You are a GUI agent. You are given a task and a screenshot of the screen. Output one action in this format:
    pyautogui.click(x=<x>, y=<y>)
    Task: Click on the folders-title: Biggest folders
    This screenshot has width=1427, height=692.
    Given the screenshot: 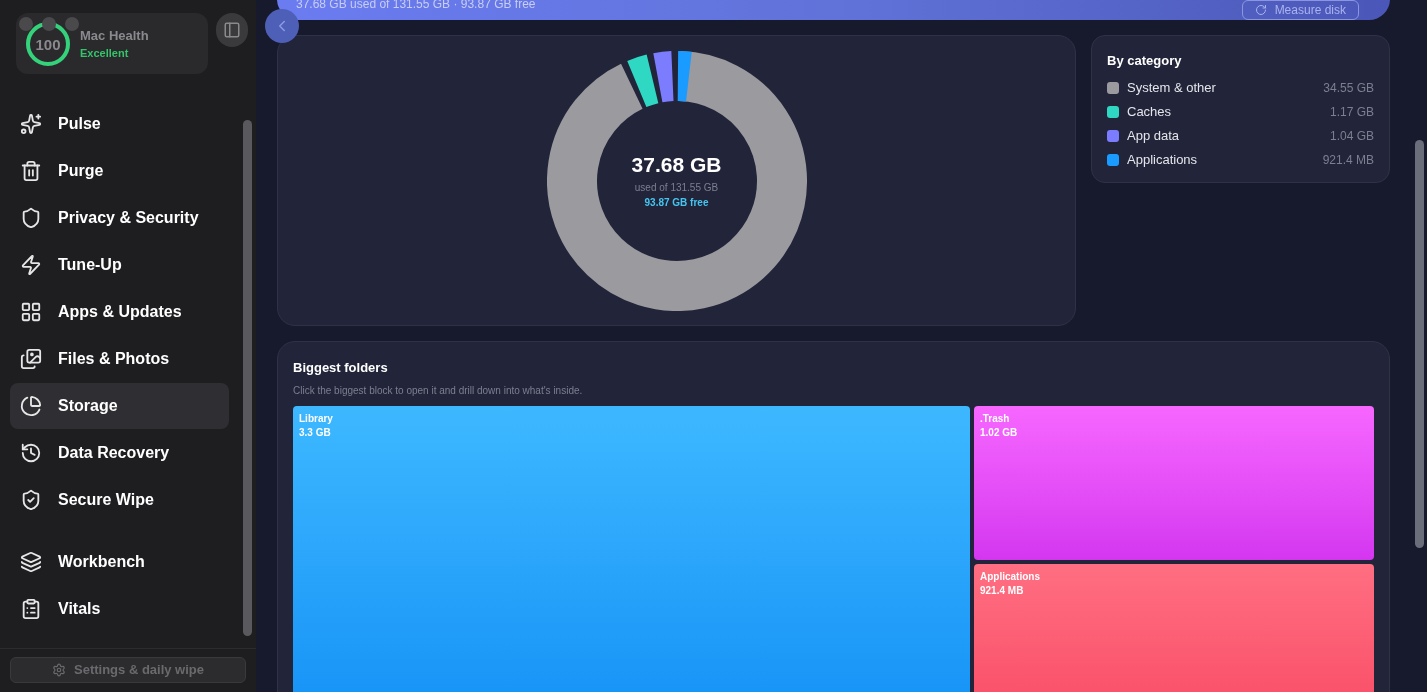 What is the action you would take?
    pyautogui.click(x=341, y=368)
    